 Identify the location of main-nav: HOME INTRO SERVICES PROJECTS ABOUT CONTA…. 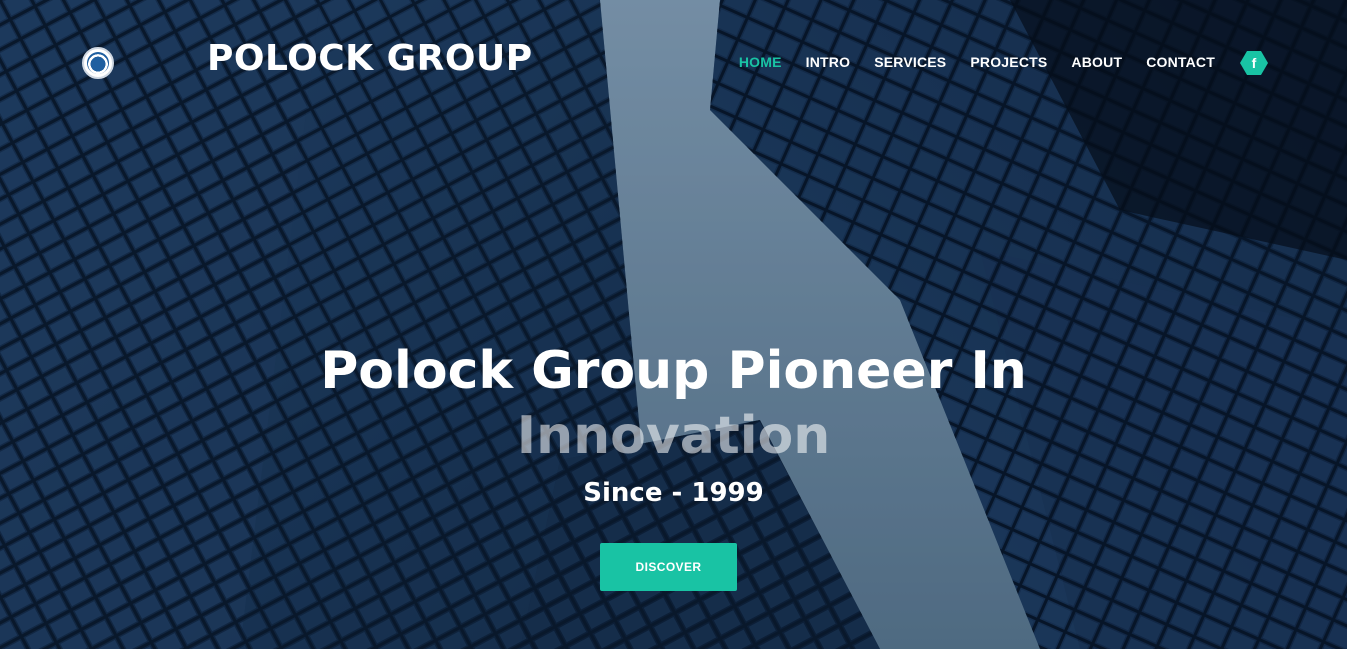
(977, 62).